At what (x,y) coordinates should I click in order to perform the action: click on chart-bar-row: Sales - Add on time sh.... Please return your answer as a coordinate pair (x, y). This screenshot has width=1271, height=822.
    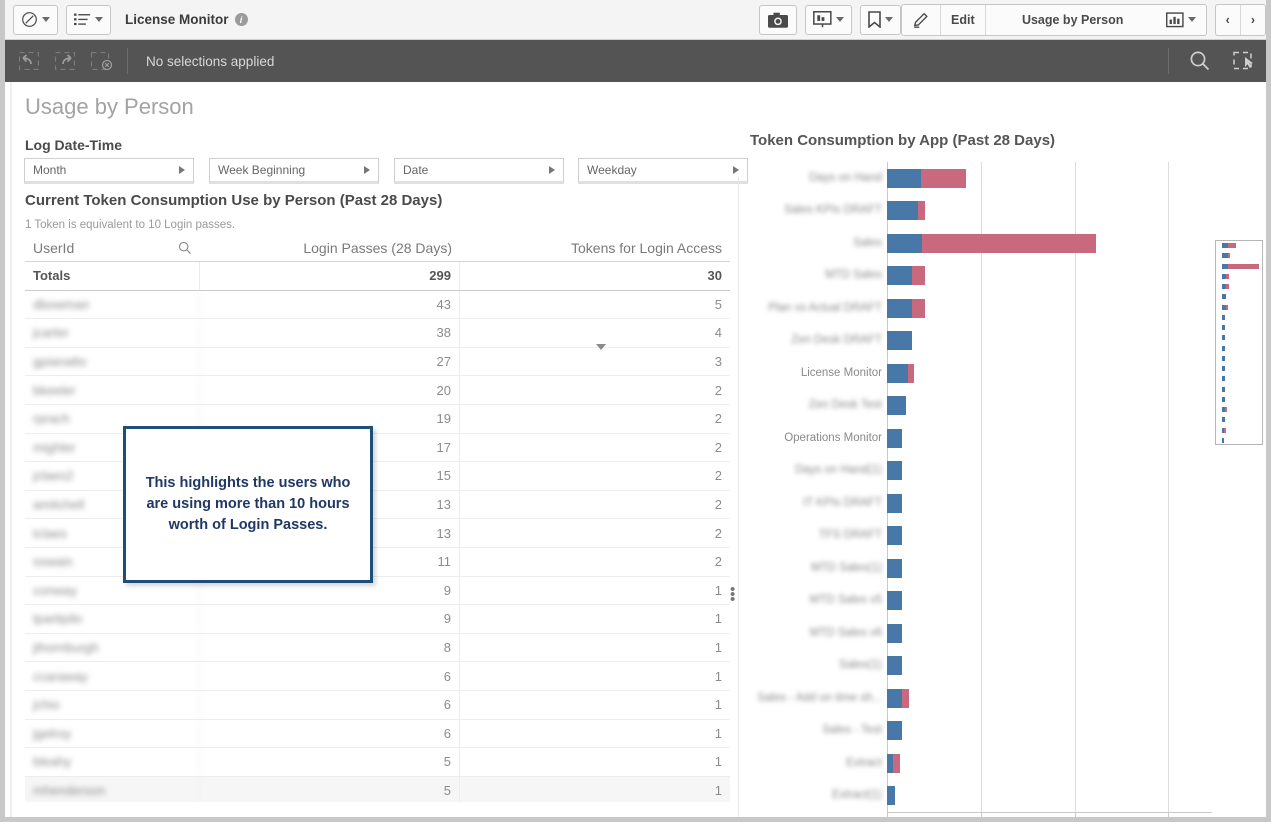
    Looking at the image, I should click on (833, 698).